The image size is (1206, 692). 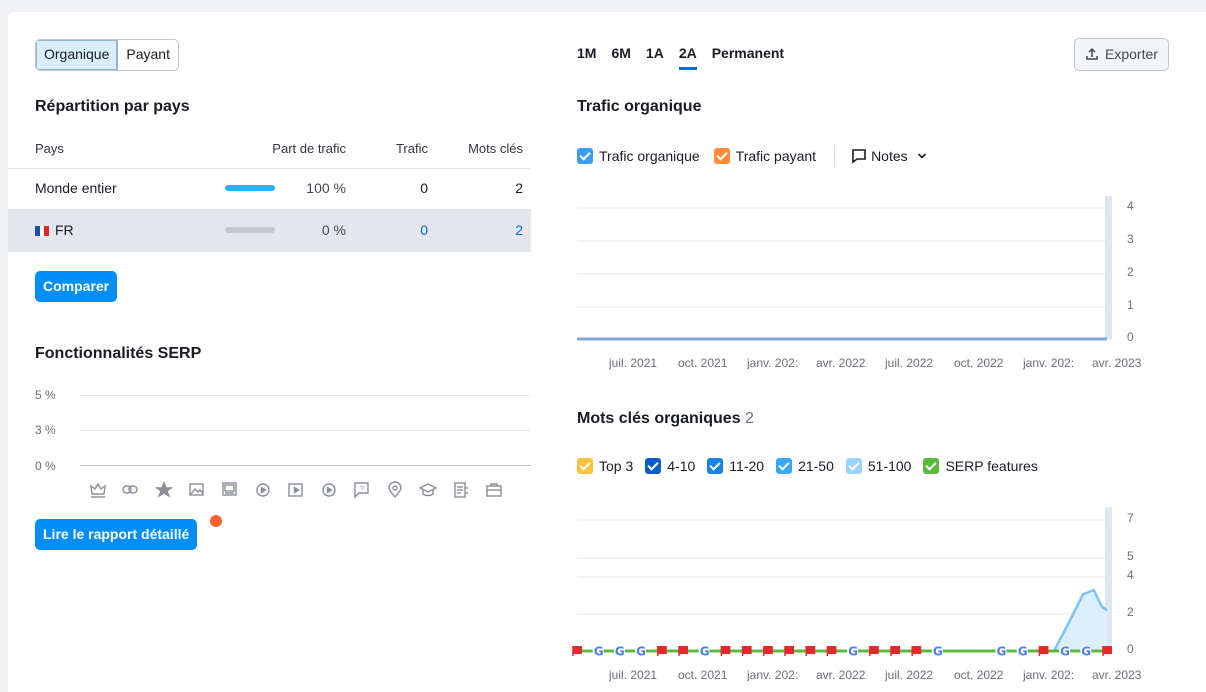 What do you see at coordinates (326, 188) in the screenshot?
I see `traffic-share-value: 100 %` at bounding box center [326, 188].